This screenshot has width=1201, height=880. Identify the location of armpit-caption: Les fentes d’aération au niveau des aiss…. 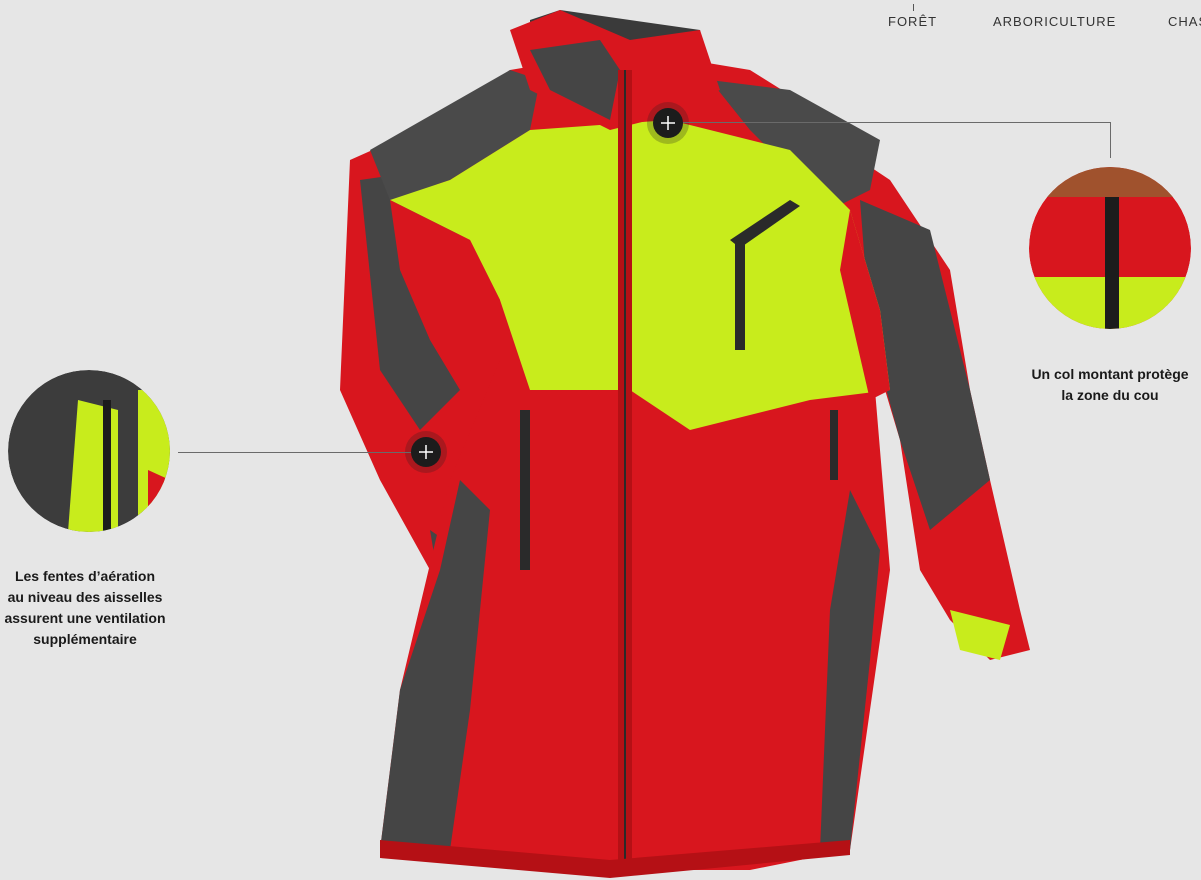
(95, 608).